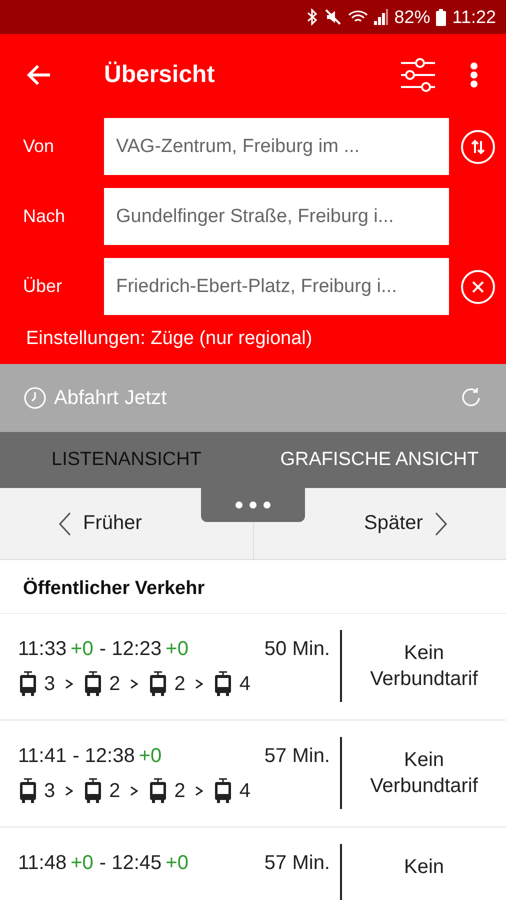 This screenshot has width=506, height=900. I want to click on drawer-handle, so click(253, 505).